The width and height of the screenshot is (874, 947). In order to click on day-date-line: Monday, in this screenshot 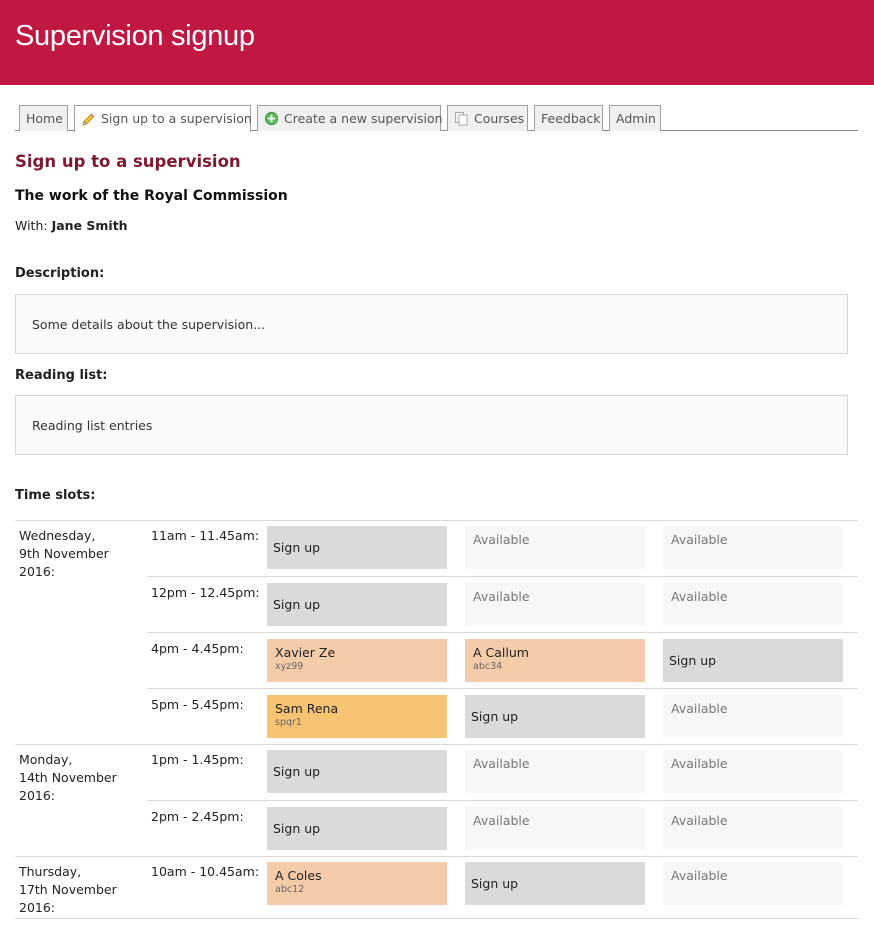, I will do `click(46, 759)`.